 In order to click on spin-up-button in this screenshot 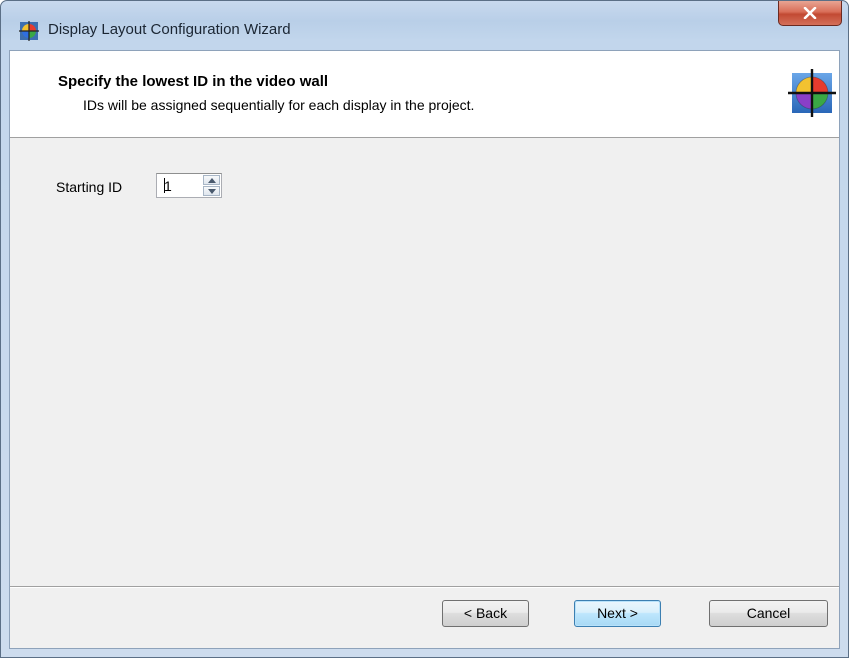, I will do `click(211, 180)`.